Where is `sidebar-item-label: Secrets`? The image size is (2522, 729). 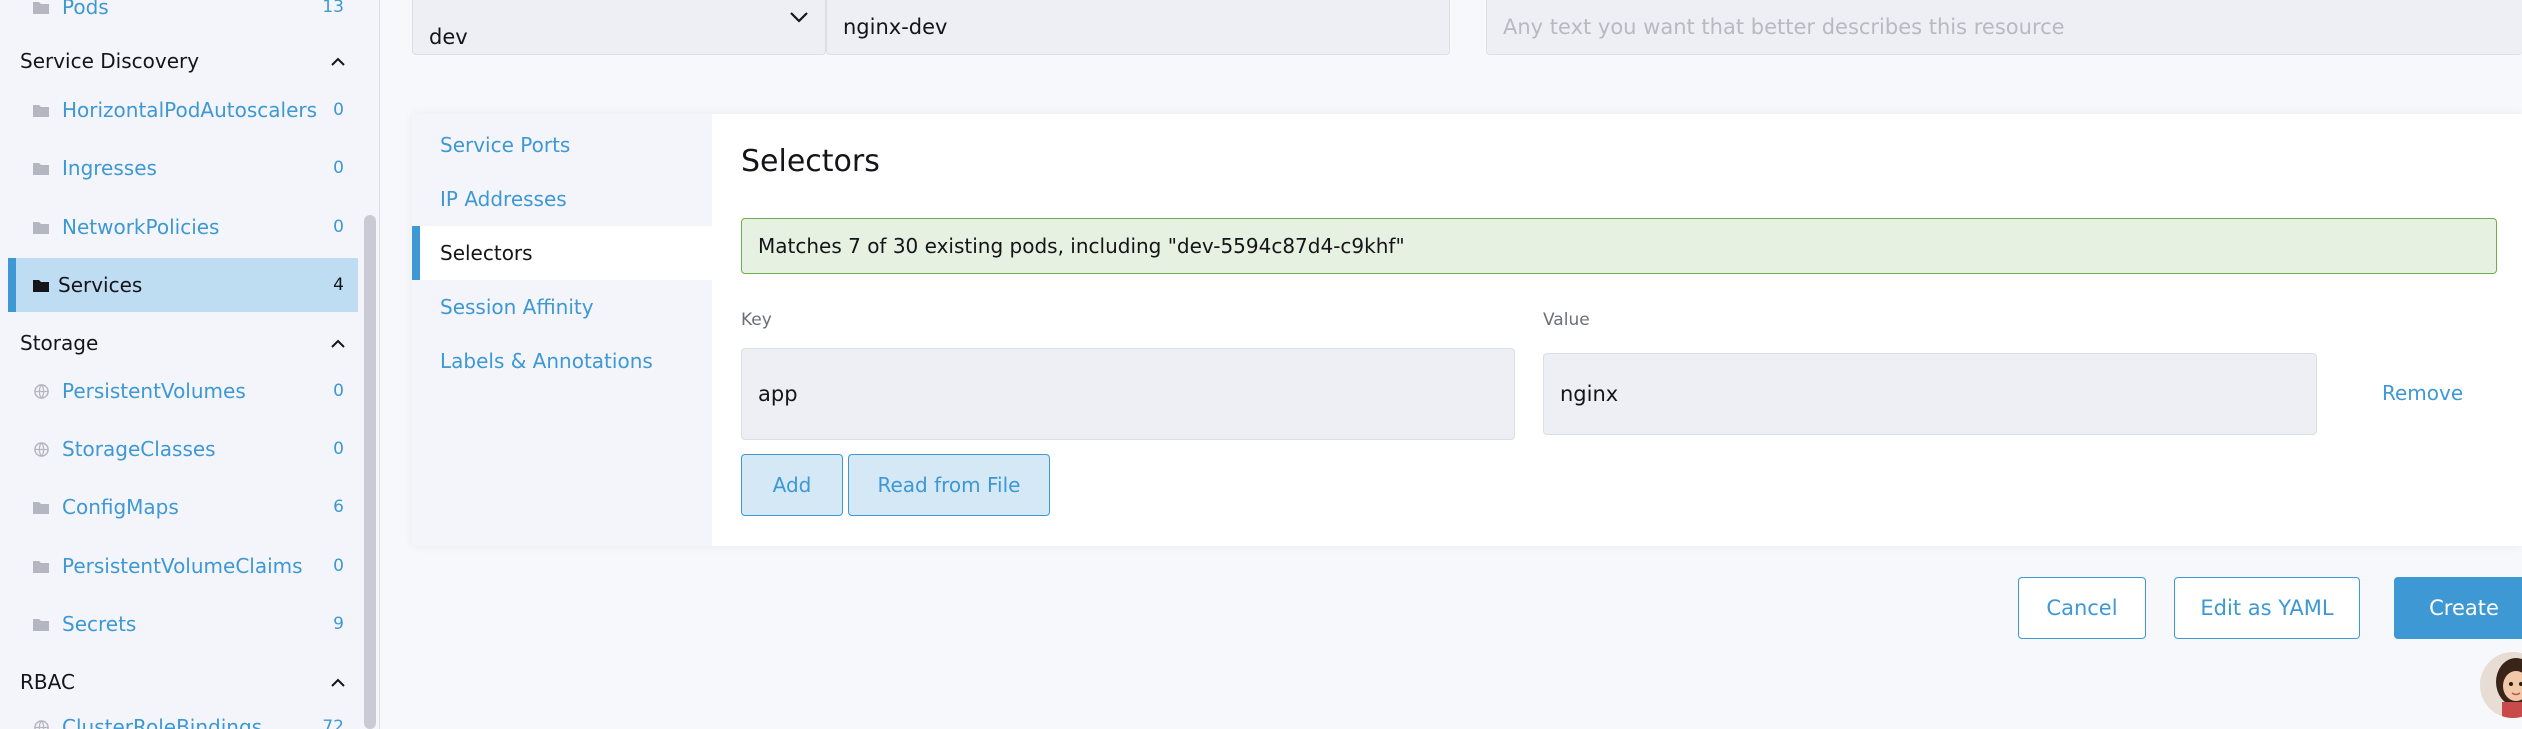
sidebar-item-label: Secrets is located at coordinates (99, 624).